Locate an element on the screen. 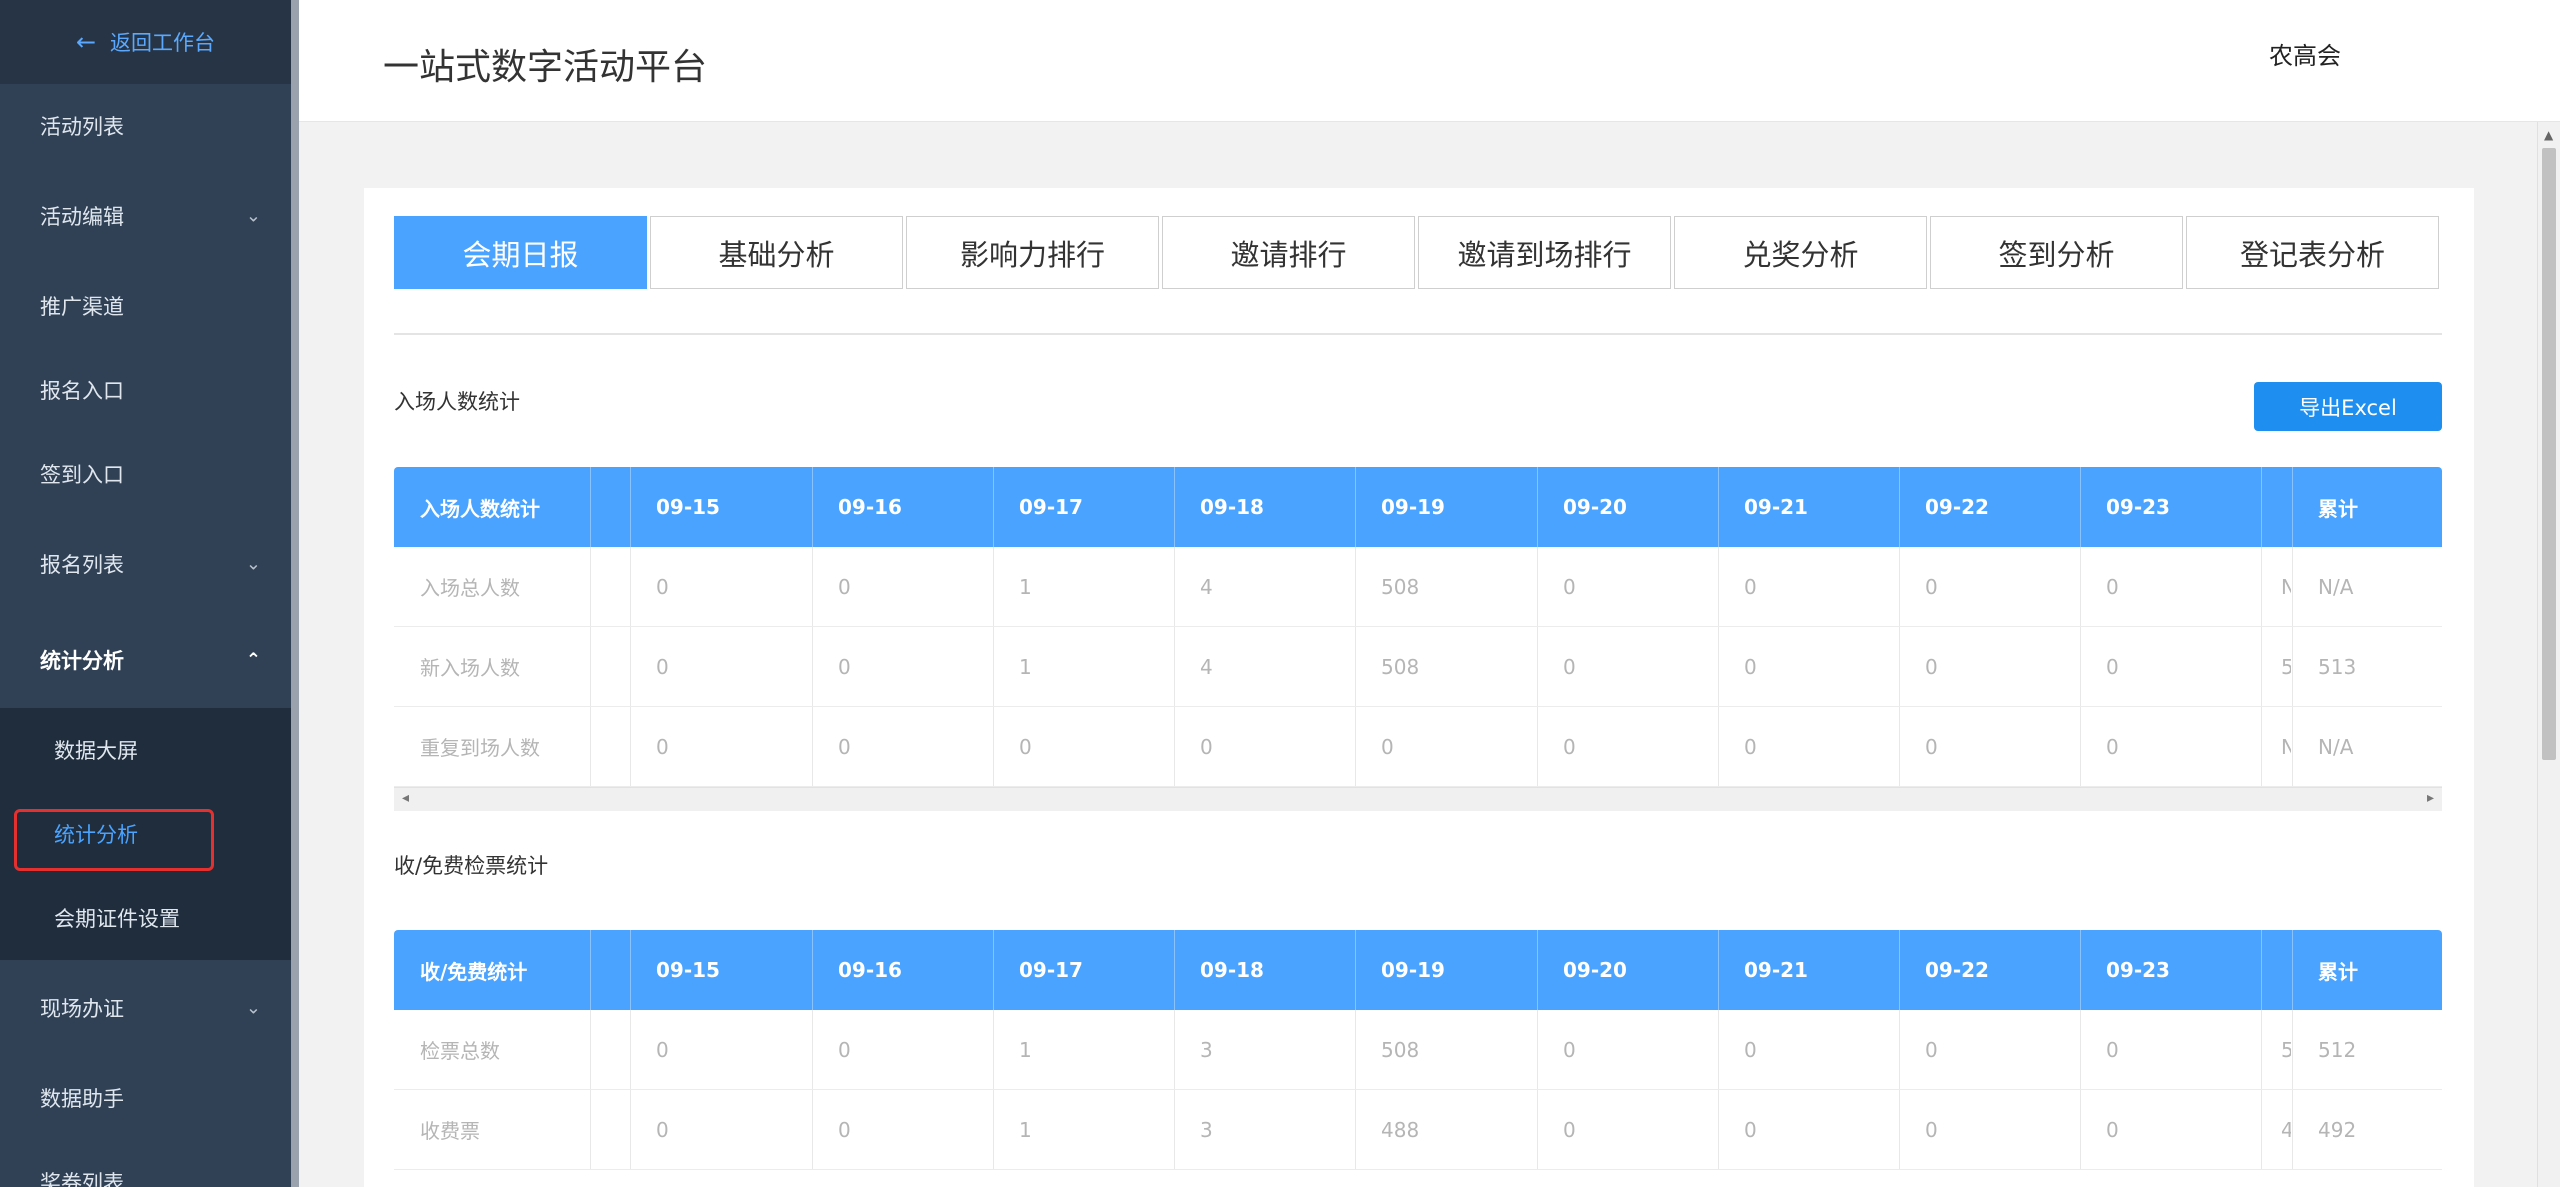 This screenshot has height=1187, width=2560. sidebar-item-voucher-list: 奖券列表 is located at coordinates (145, 1163).